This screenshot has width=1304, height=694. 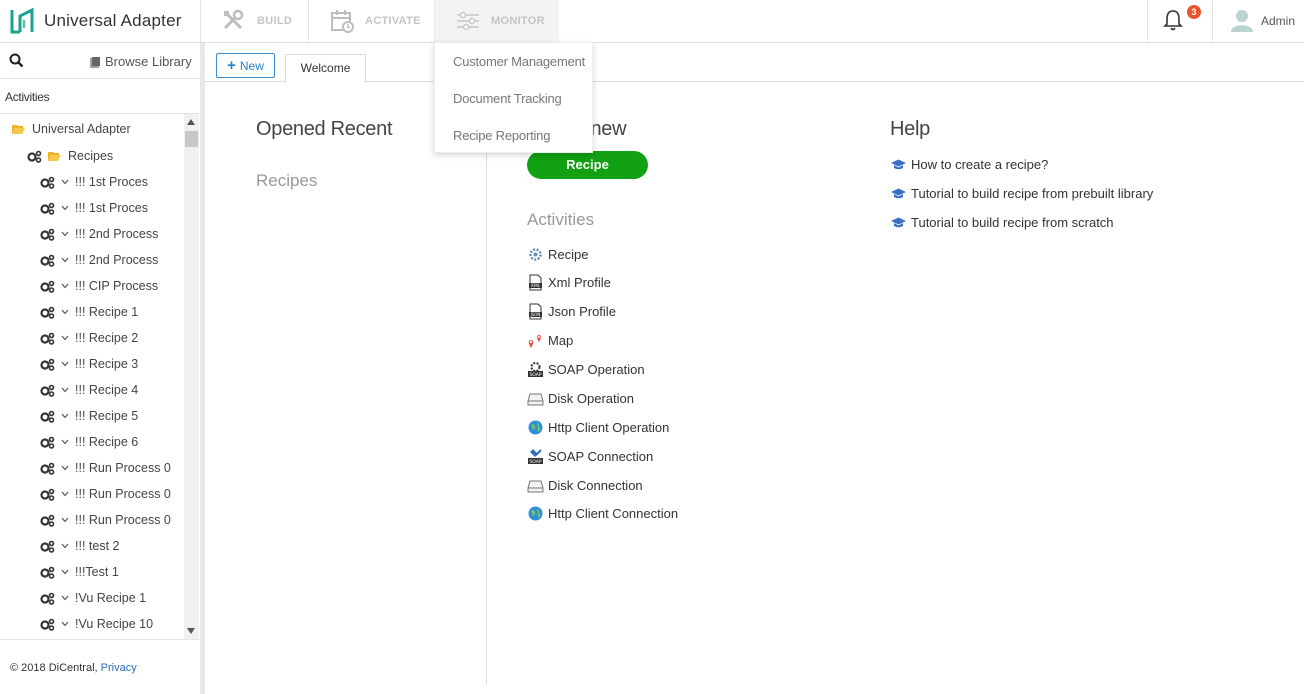 What do you see at coordinates (191, 122) in the screenshot?
I see `scroll-up-arrow-icon` at bounding box center [191, 122].